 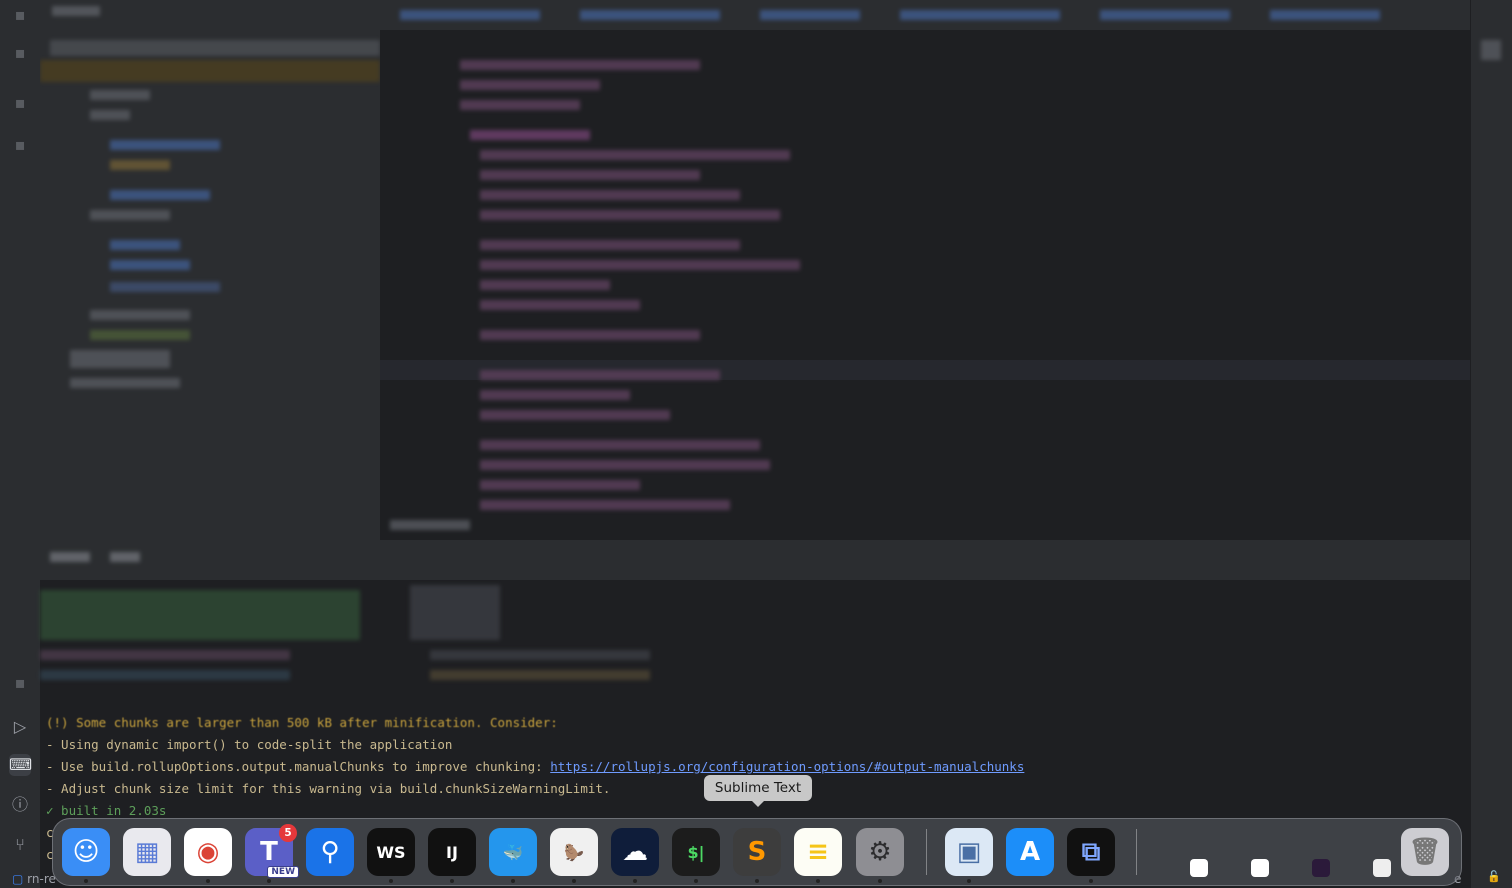 I want to click on webstorm-icon-glyph: WS, so click(x=391, y=852).